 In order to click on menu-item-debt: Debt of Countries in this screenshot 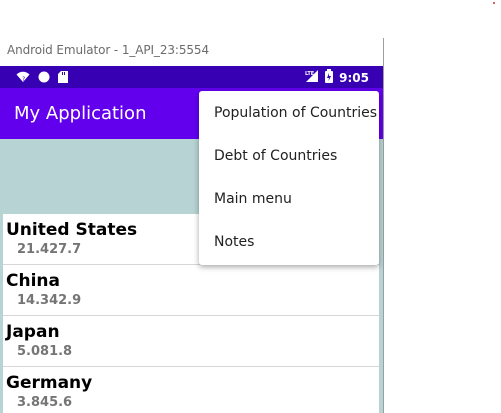, I will do `click(289, 155)`.